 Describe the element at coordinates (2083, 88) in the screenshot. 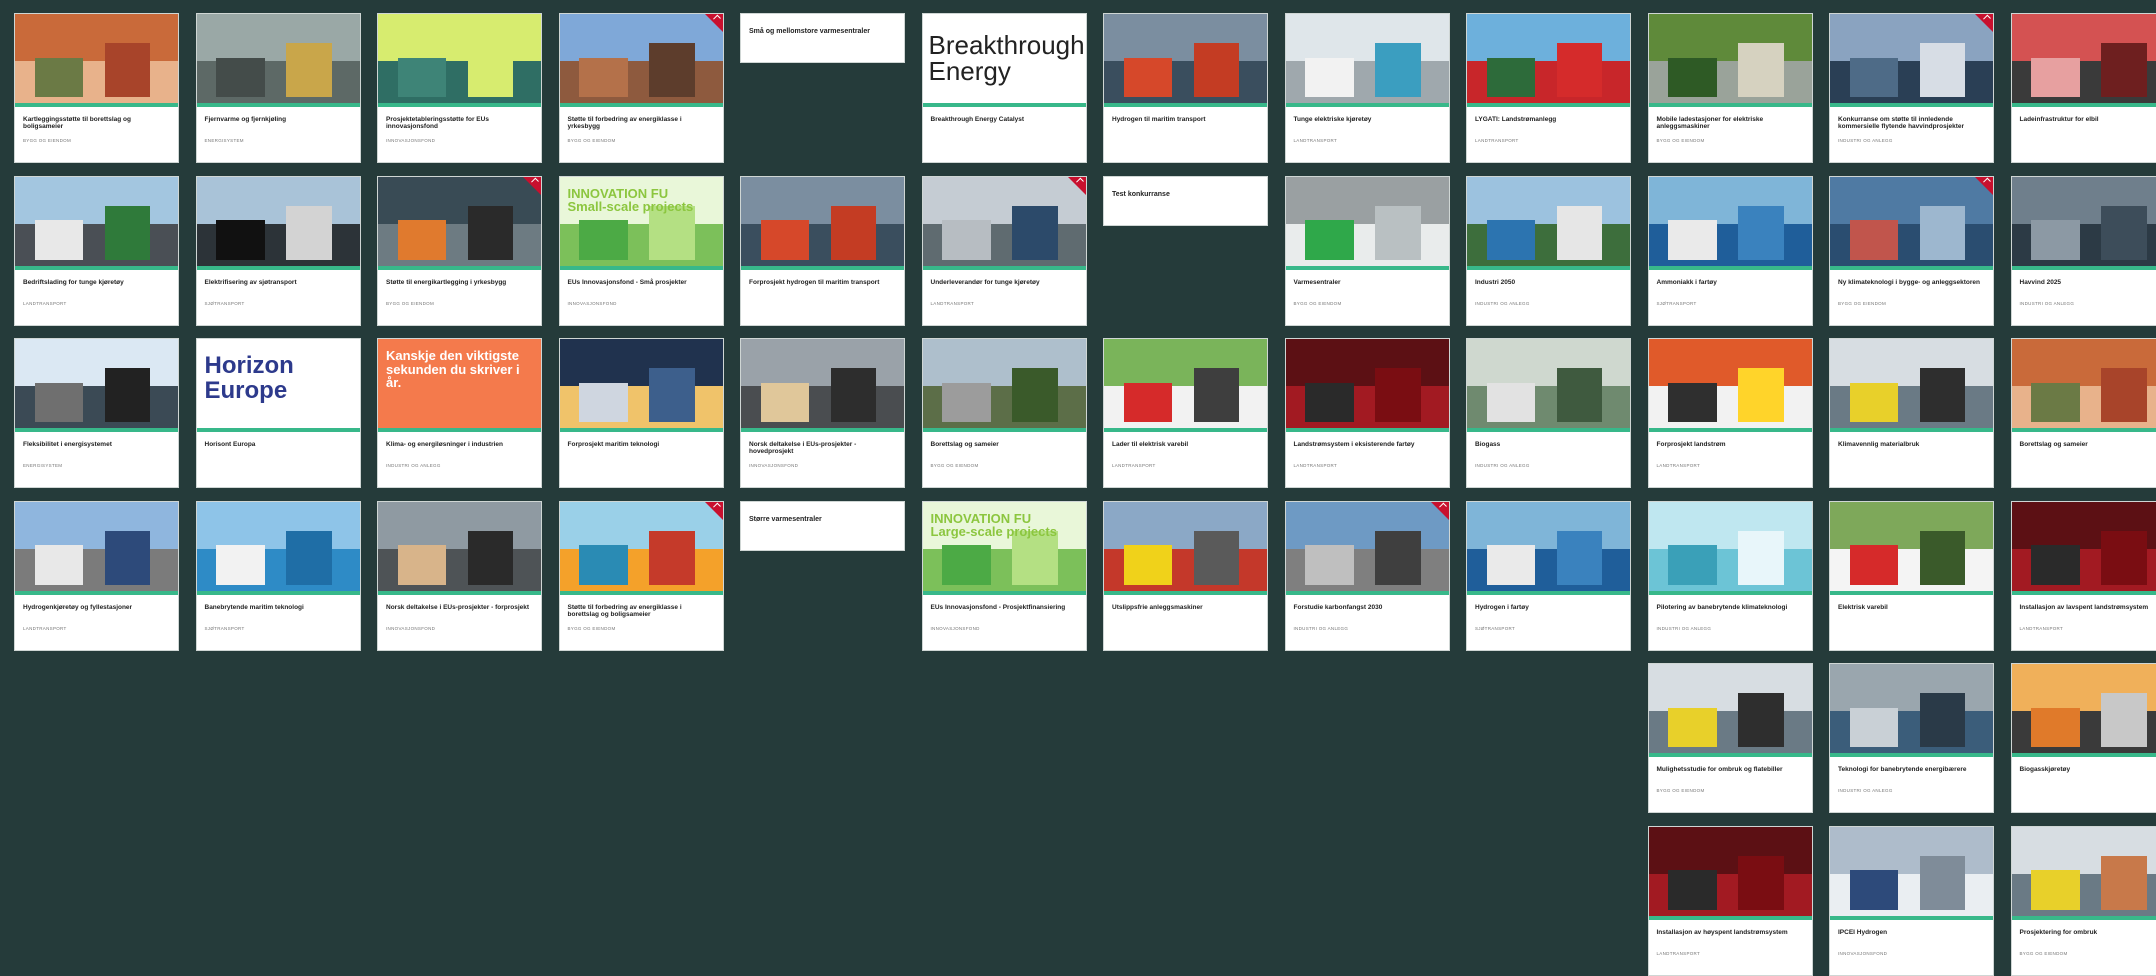

I see `program-card: Ladeinfrastruktur for elbil` at that location.